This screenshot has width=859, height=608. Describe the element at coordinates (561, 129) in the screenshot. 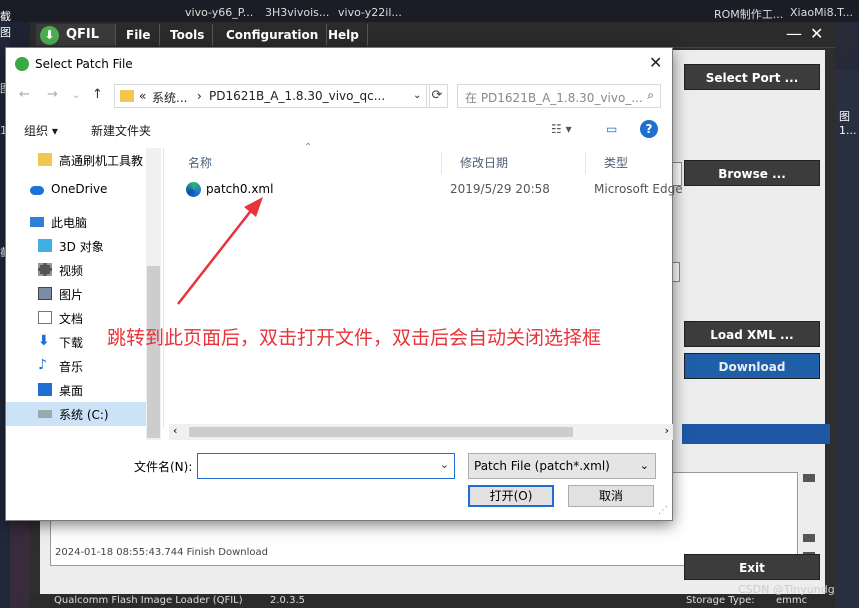

I see `view-options-icon: ☷ ▾` at that location.